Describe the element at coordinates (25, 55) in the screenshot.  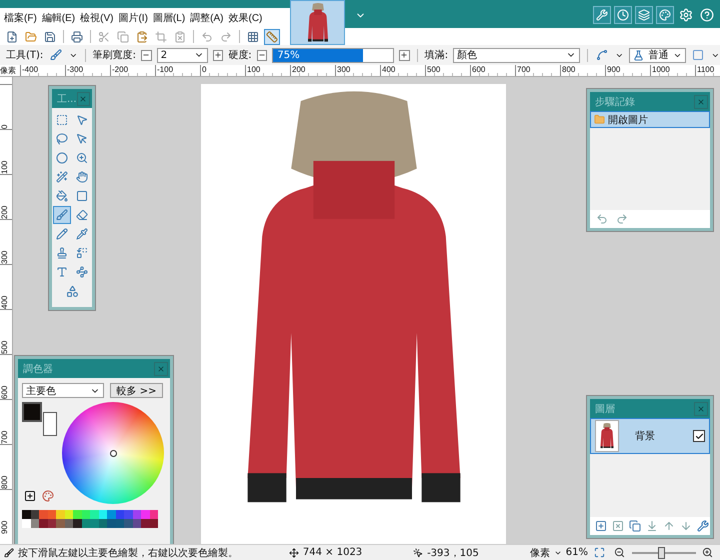
I see `tool-label: 工具(T):` at that location.